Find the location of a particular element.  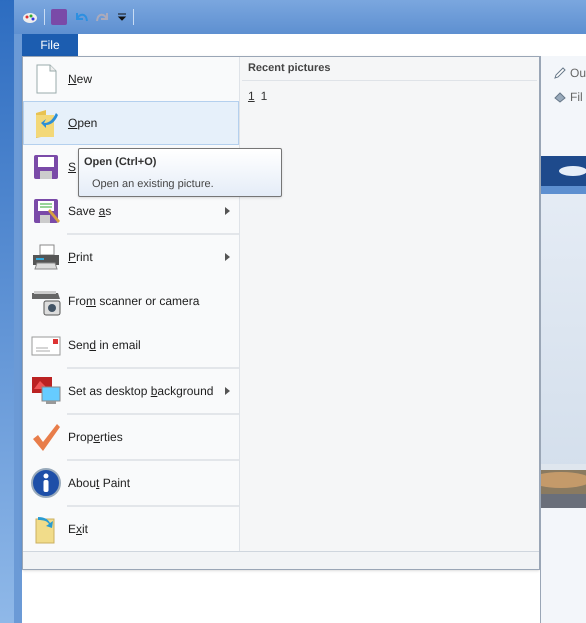

menu-item-label: Open is located at coordinates (83, 123).